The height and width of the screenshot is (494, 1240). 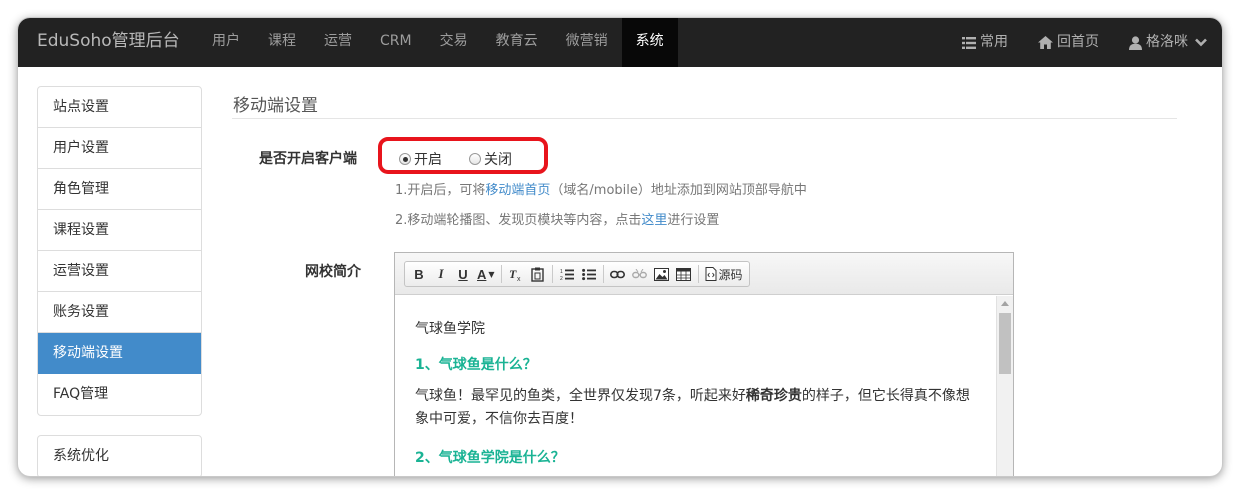 I want to click on editor-scrollbar, so click(x=1004, y=386).